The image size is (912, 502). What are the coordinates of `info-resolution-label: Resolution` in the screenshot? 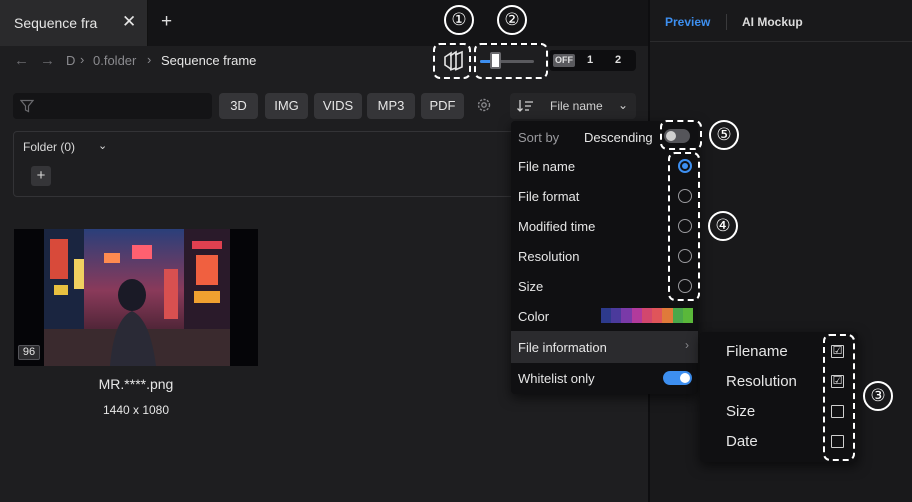 It's located at (761, 381).